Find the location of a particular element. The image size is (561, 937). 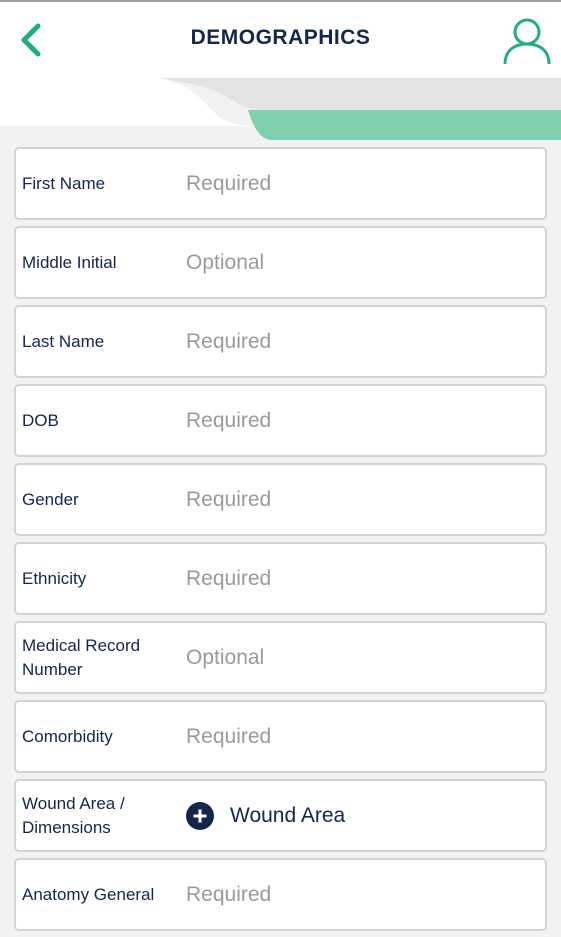

last-name-field: Last Name is located at coordinates (280, 341).